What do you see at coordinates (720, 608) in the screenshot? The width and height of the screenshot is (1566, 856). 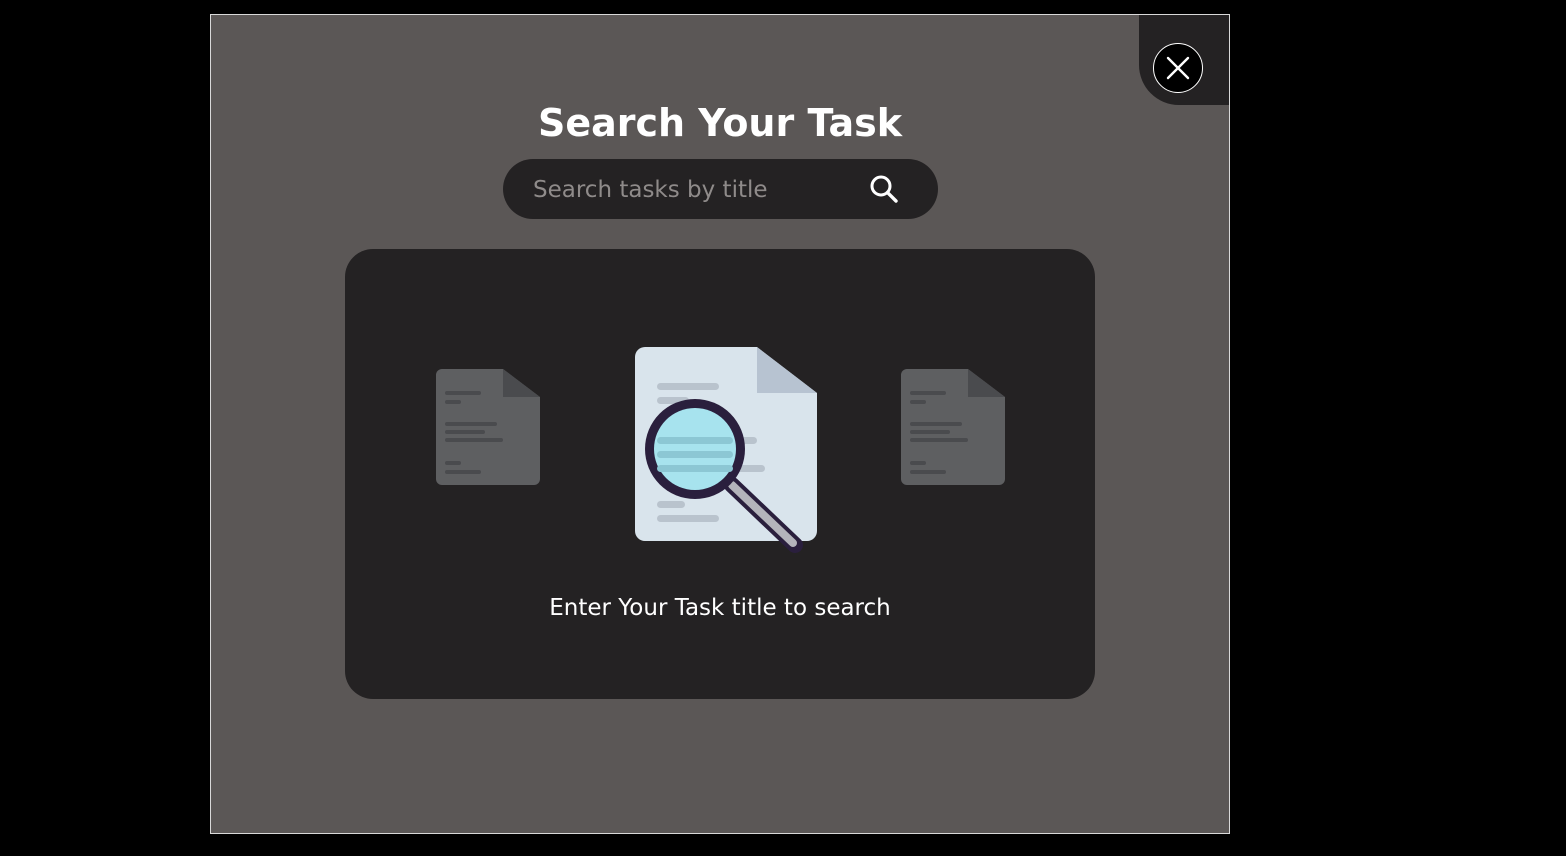 I see `empty-state-message: Enter Your Task title to search` at bounding box center [720, 608].